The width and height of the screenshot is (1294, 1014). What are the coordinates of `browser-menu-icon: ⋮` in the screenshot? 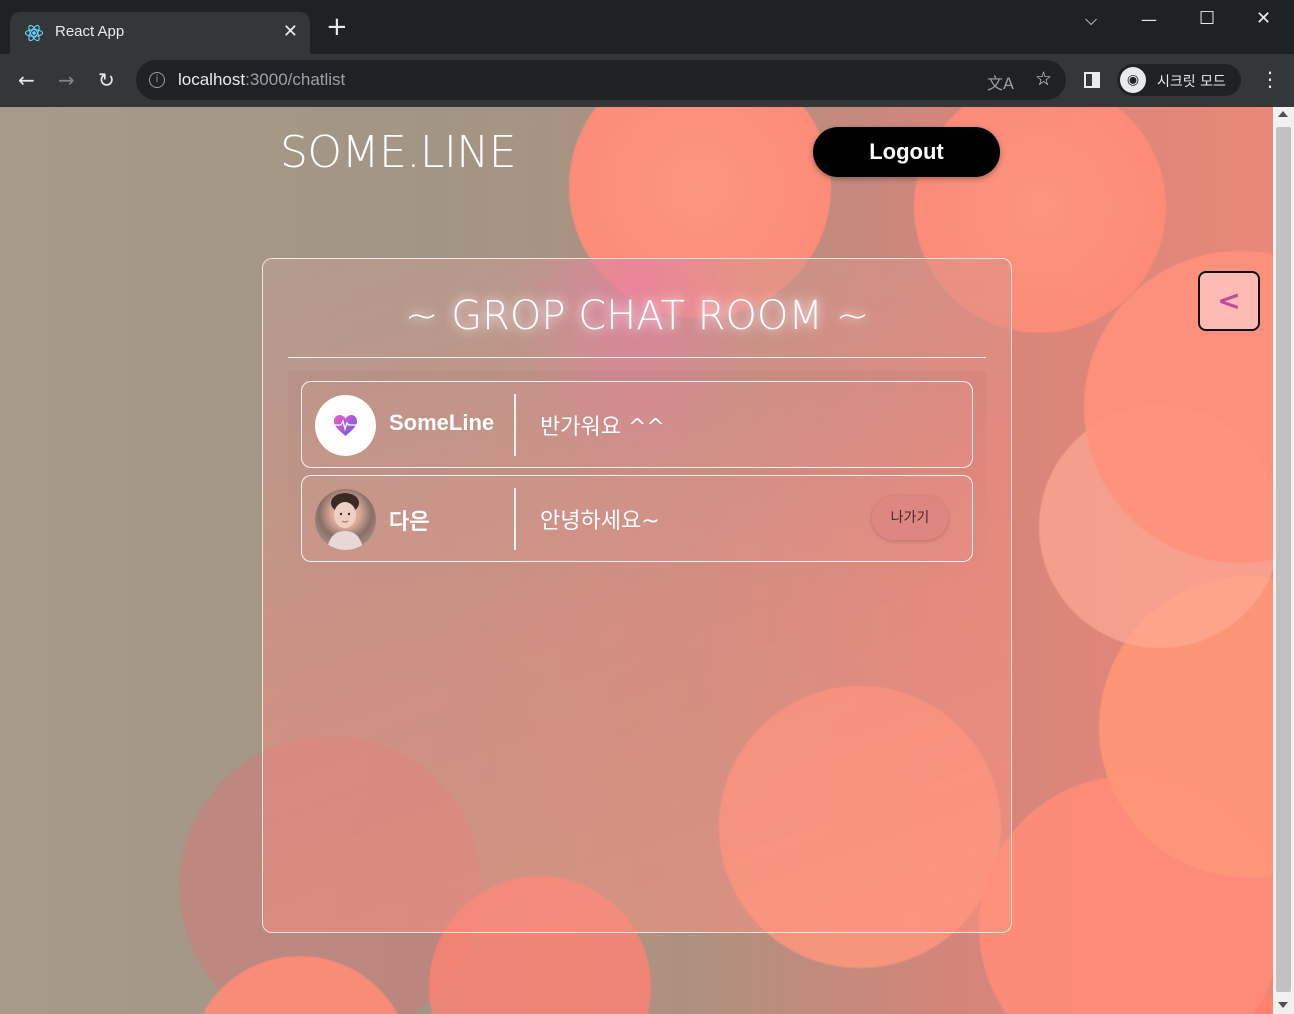 It's located at (1270, 79).